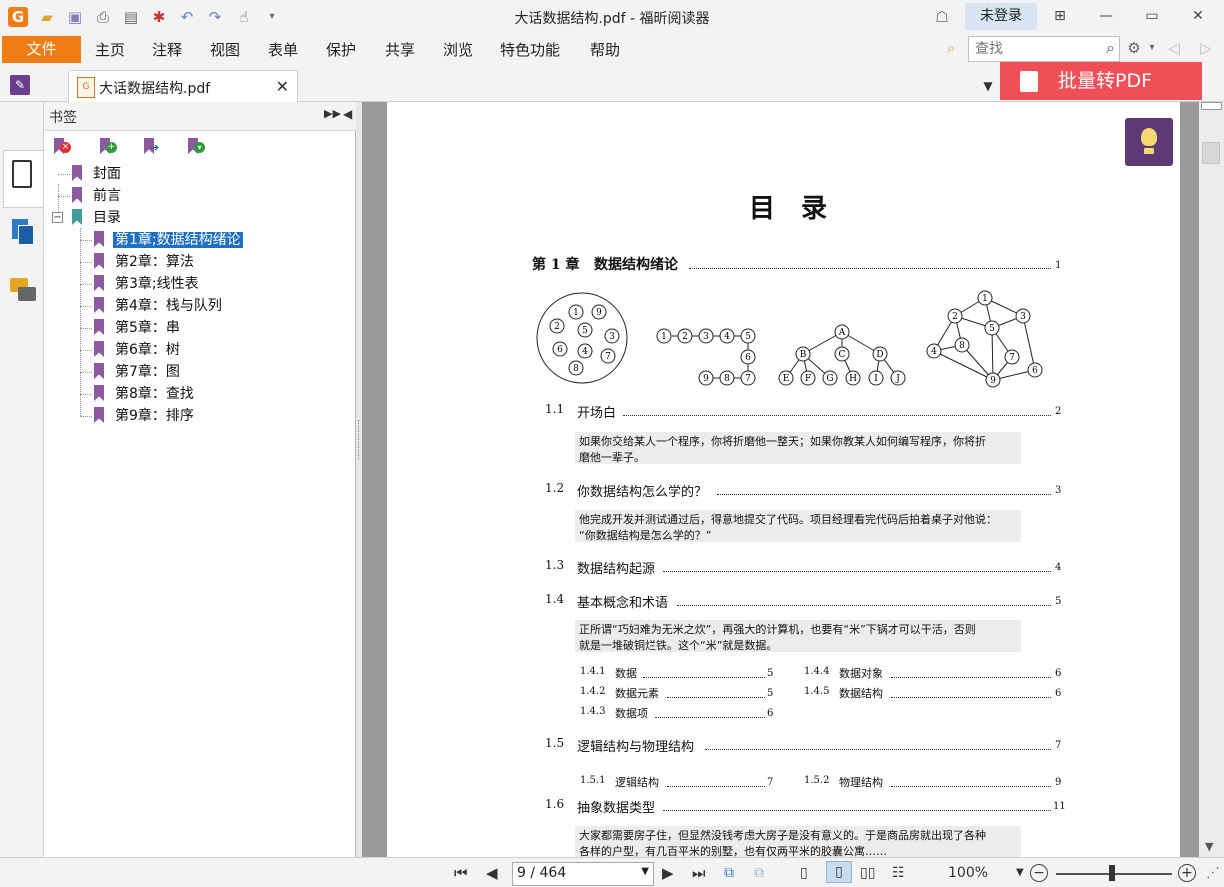 The height and width of the screenshot is (887, 1224). What do you see at coordinates (332, 113) in the screenshot?
I see `expand-panel-icon: ▶▶` at bounding box center [332, 113].